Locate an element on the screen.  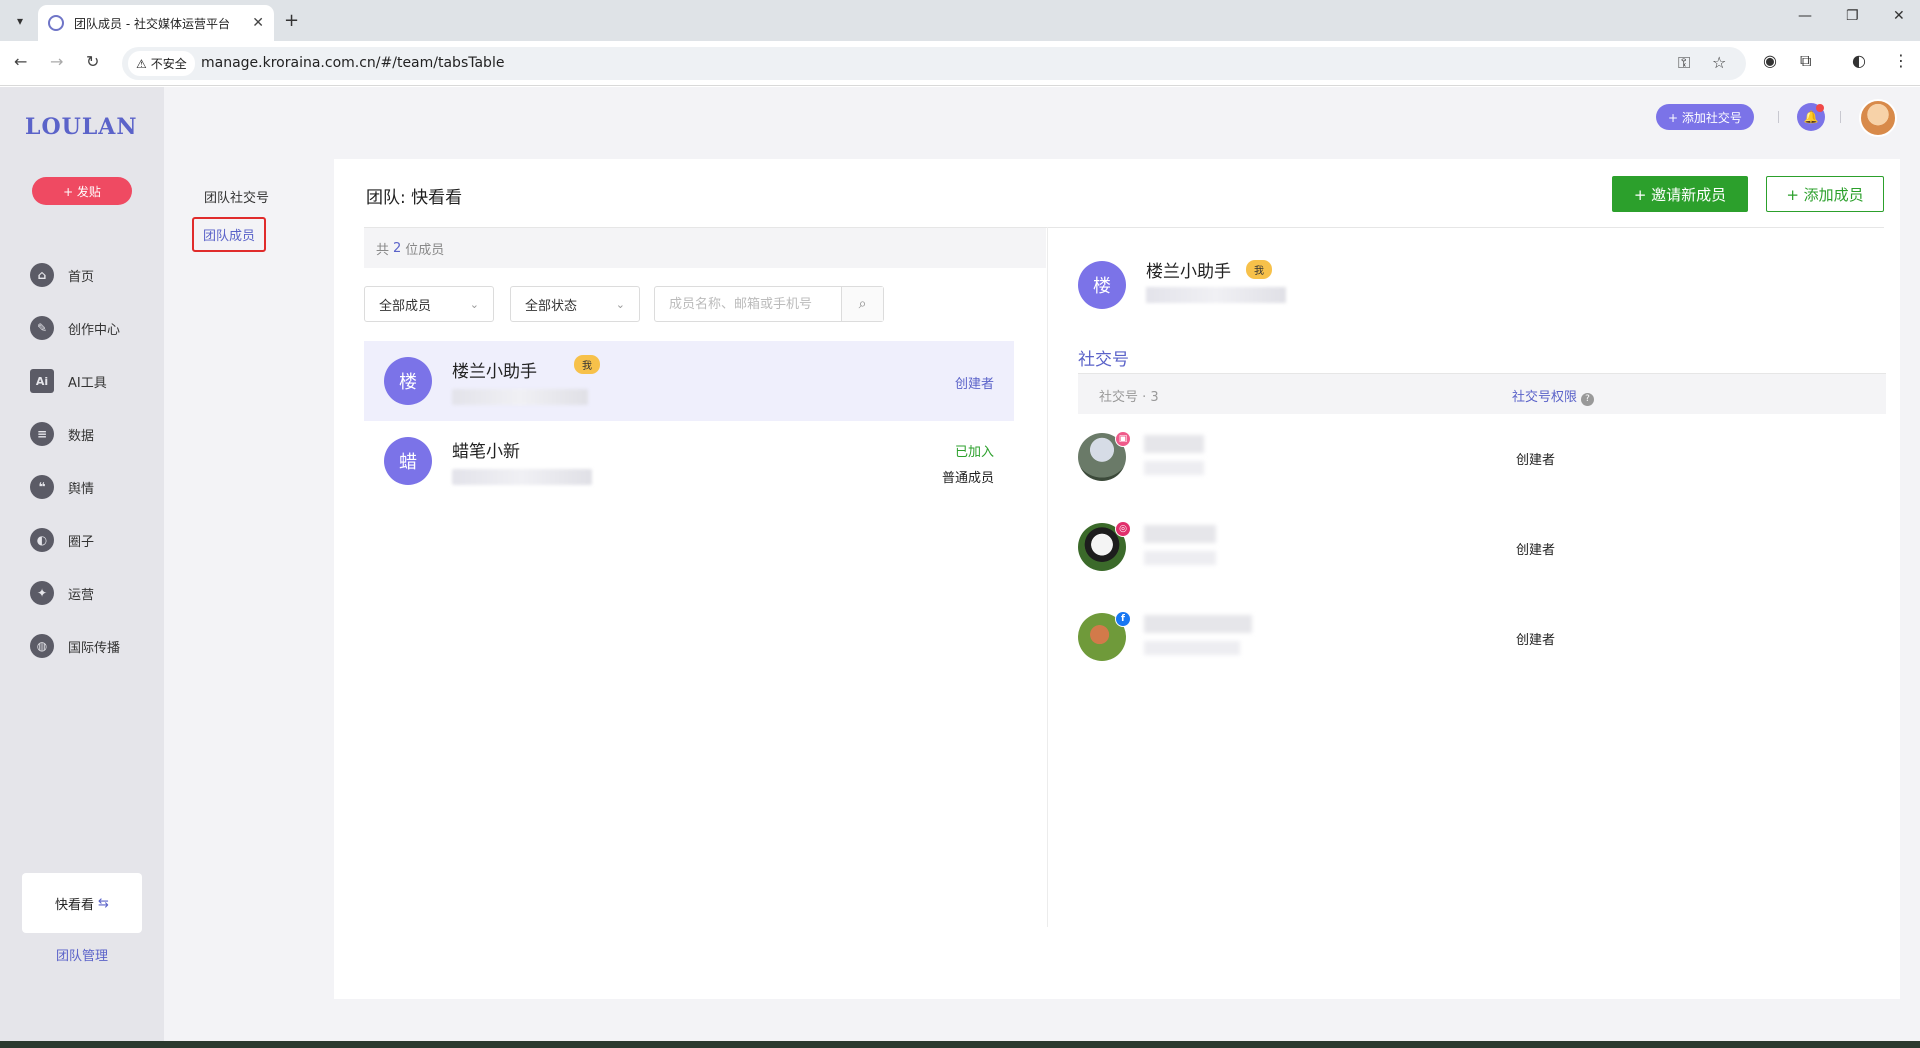
member-status: 已加入 is located at coordinates (974, 452).